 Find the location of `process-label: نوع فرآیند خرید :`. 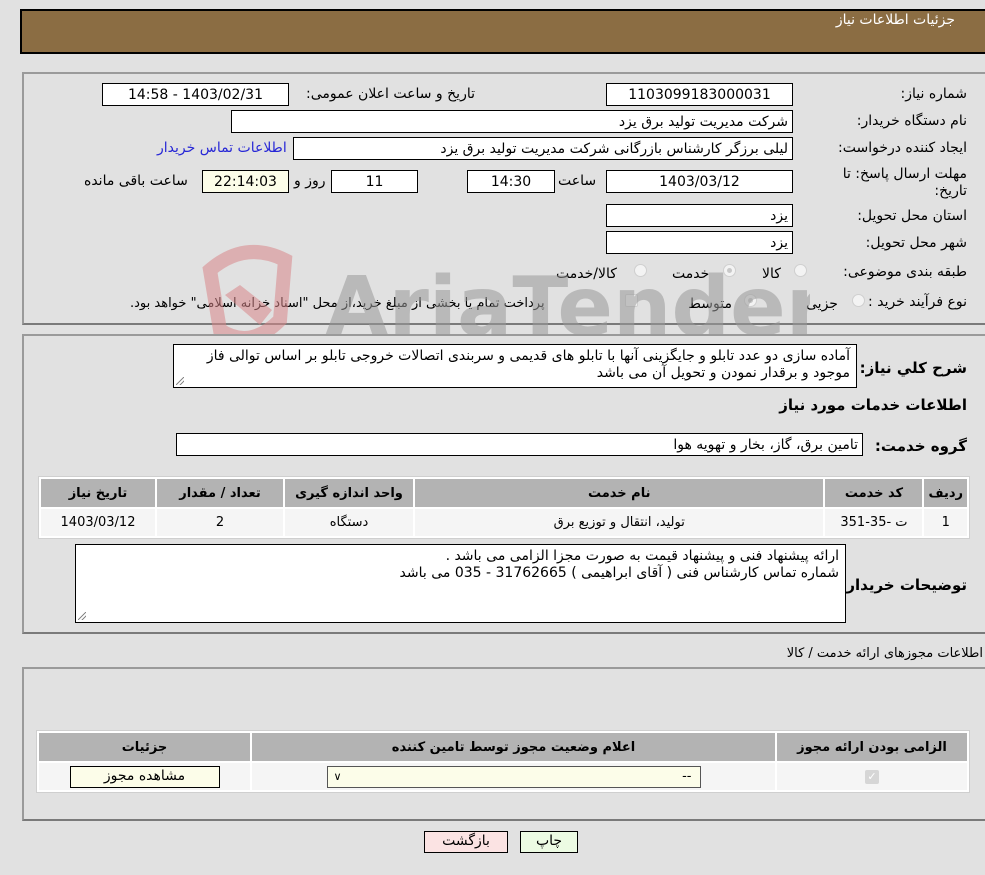

process-label: نوع فرآیند خرید : is located at coordinates (917, 302).